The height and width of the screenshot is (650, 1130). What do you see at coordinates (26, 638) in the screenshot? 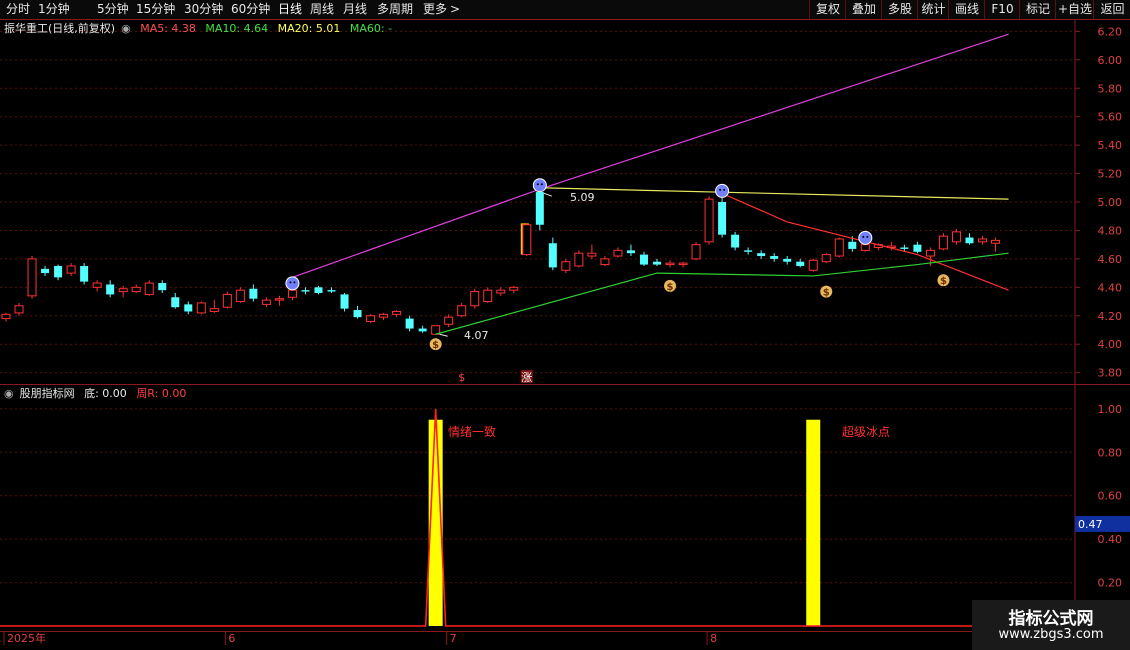
I see `time-tick-label: 2025年` at bounding box center [26, 638].